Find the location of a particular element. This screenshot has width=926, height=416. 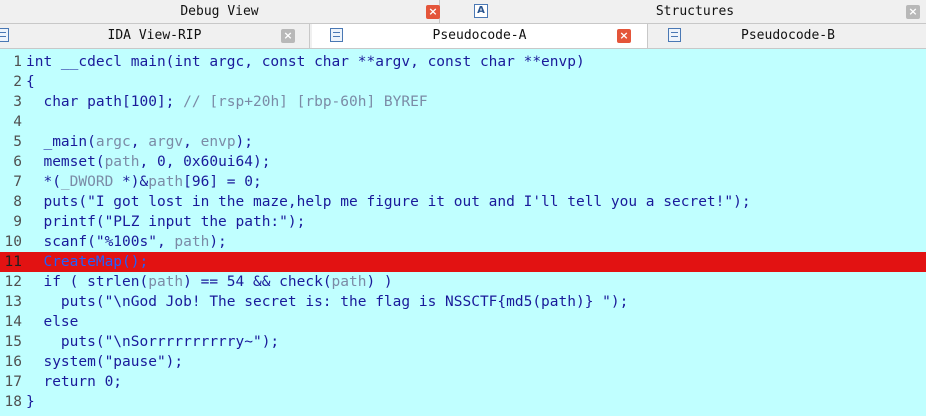

code-token: printf("PLZ input the path:"); is located at coordinates (166, 222).